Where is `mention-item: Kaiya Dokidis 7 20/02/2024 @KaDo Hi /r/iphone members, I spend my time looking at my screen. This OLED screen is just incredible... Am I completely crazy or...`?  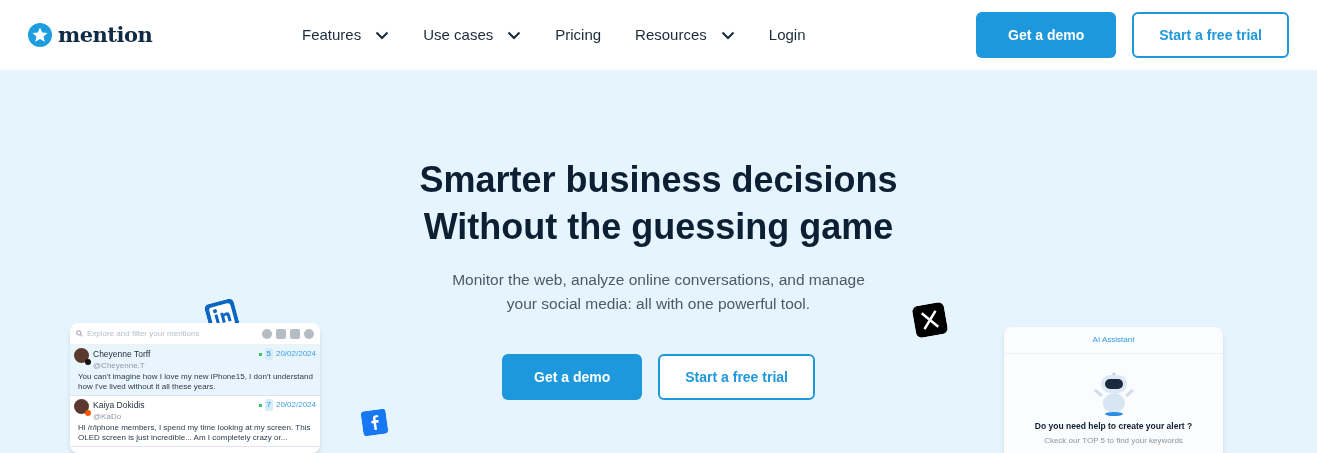
mention-item: Kaiya Dokidis 7 20/02/2024 @KaDo Hi /r/iphone members, I spend my time looking at my screen. This OLED screen is just incredible... Am I completely crazy or... is located at coordinates (195, 421).